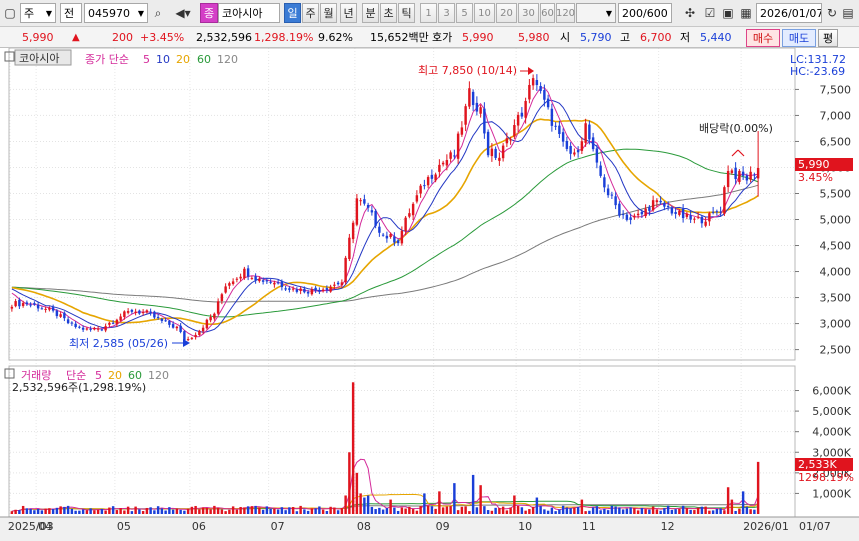 The image size is (859, 541). Describe the element at coordinates (446, 13) in the screenshot. I see `interval-button-3: 3` at that location.